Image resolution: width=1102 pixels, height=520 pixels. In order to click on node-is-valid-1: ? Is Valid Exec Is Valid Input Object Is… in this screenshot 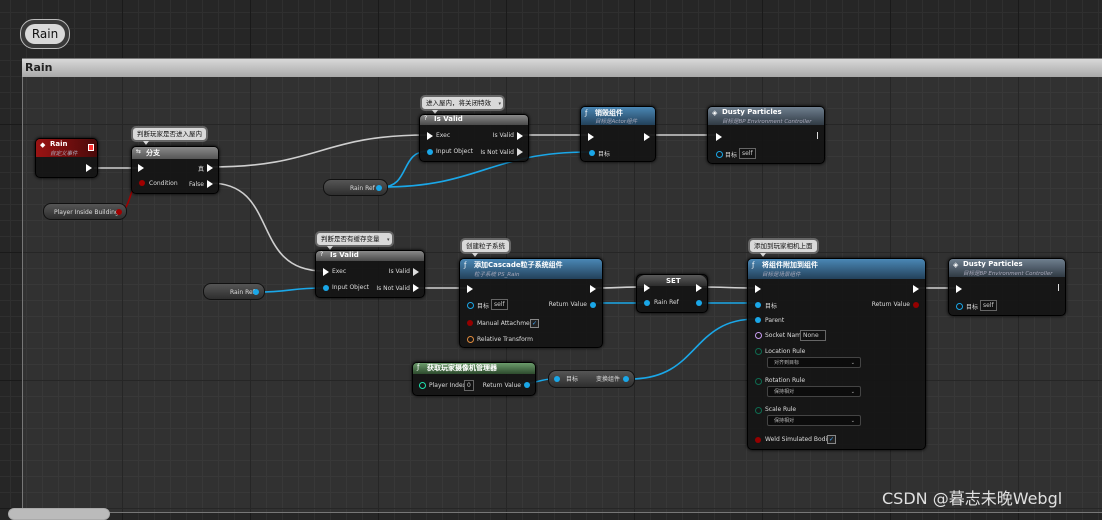, I will do `click(474, 138)`.